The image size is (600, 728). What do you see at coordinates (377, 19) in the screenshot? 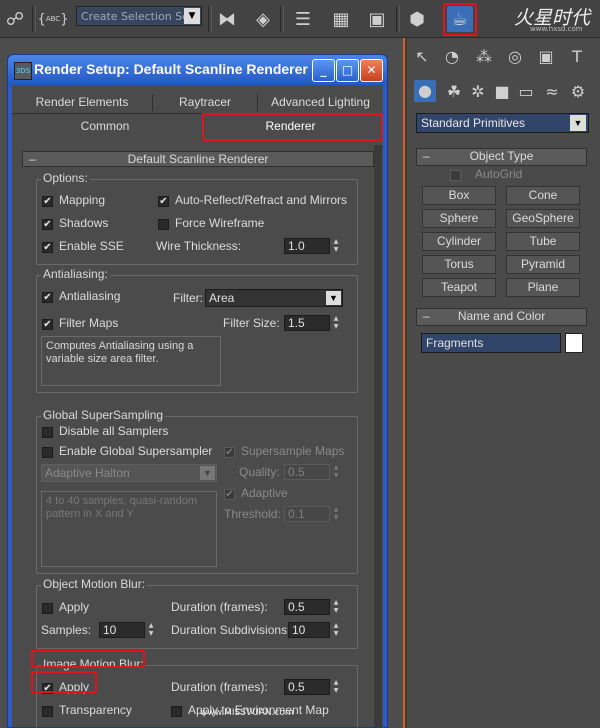
I see `schematic-view-icon: ▣` at bounding box center [377, 19].